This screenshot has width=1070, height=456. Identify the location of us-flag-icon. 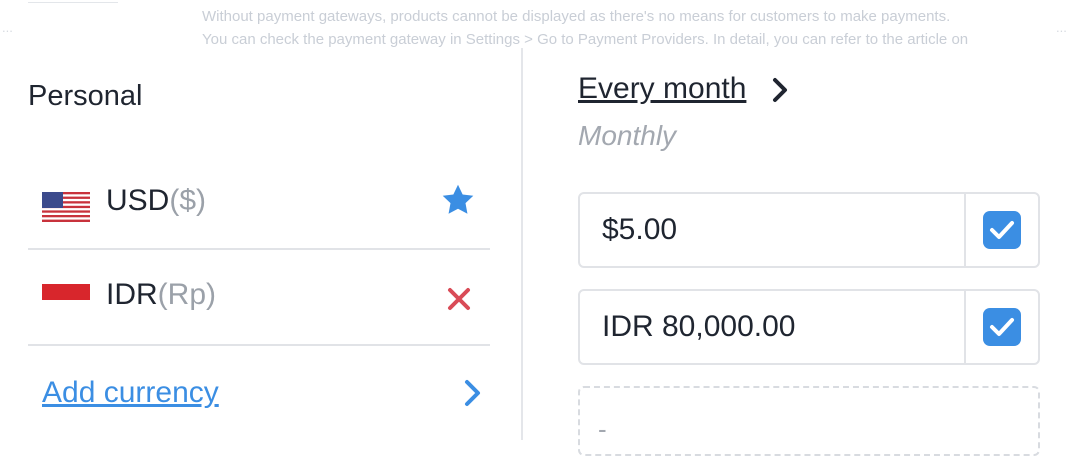
(66, 207).